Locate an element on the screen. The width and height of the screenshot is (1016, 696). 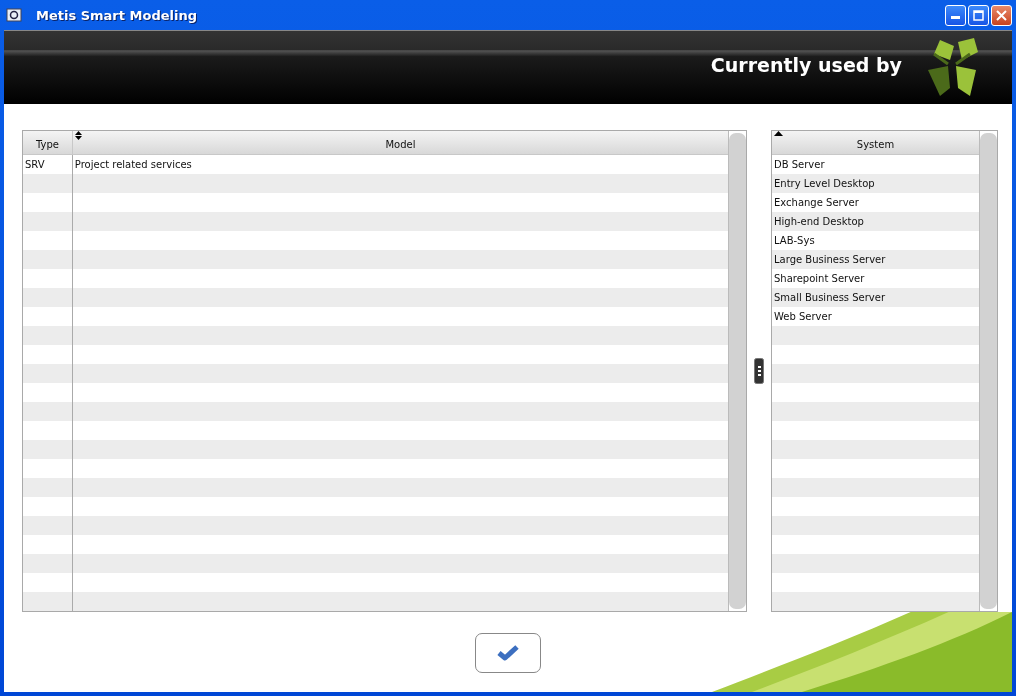
close-button is located at coordinates (1001, 15).